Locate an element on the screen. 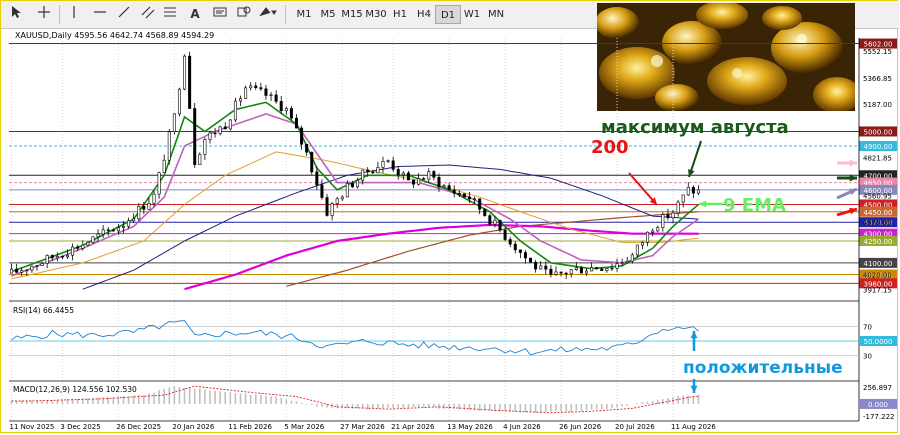 This screenshot has height=435, width=900. time-tick-label: 11 Nov 2025 is located at coordinates (32, 427).